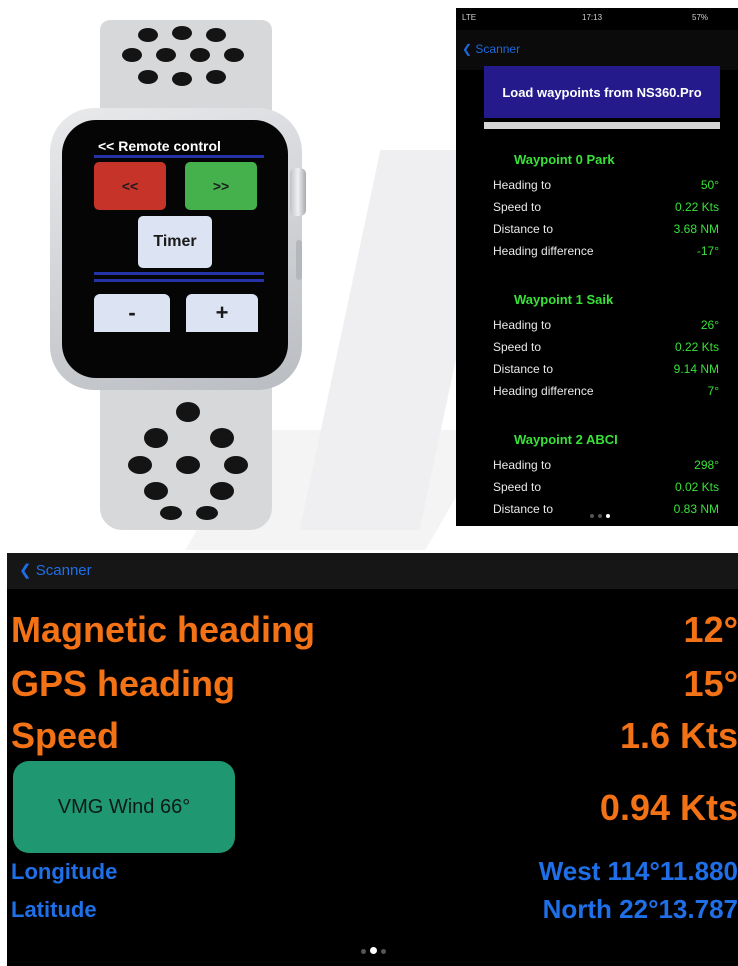 This screenshot has height=966, width=738. What do you see at coordinates (606, 467) in the screenshot?
I see `waypoint-row: Heading to 298°` at bounding box center [606, 467].